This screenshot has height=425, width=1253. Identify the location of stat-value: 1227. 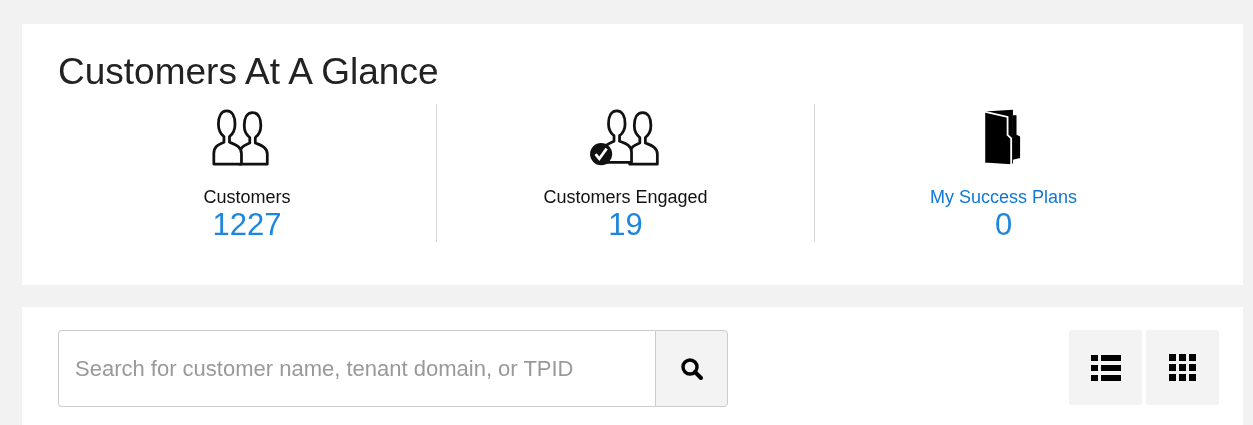
(247, 225).